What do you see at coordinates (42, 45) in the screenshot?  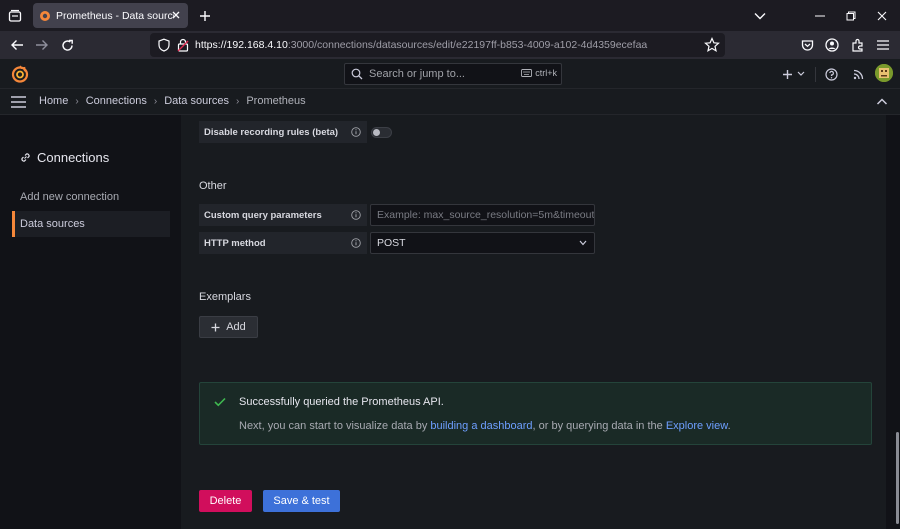 I see `forward-icon` at bounding box center [42, 45].